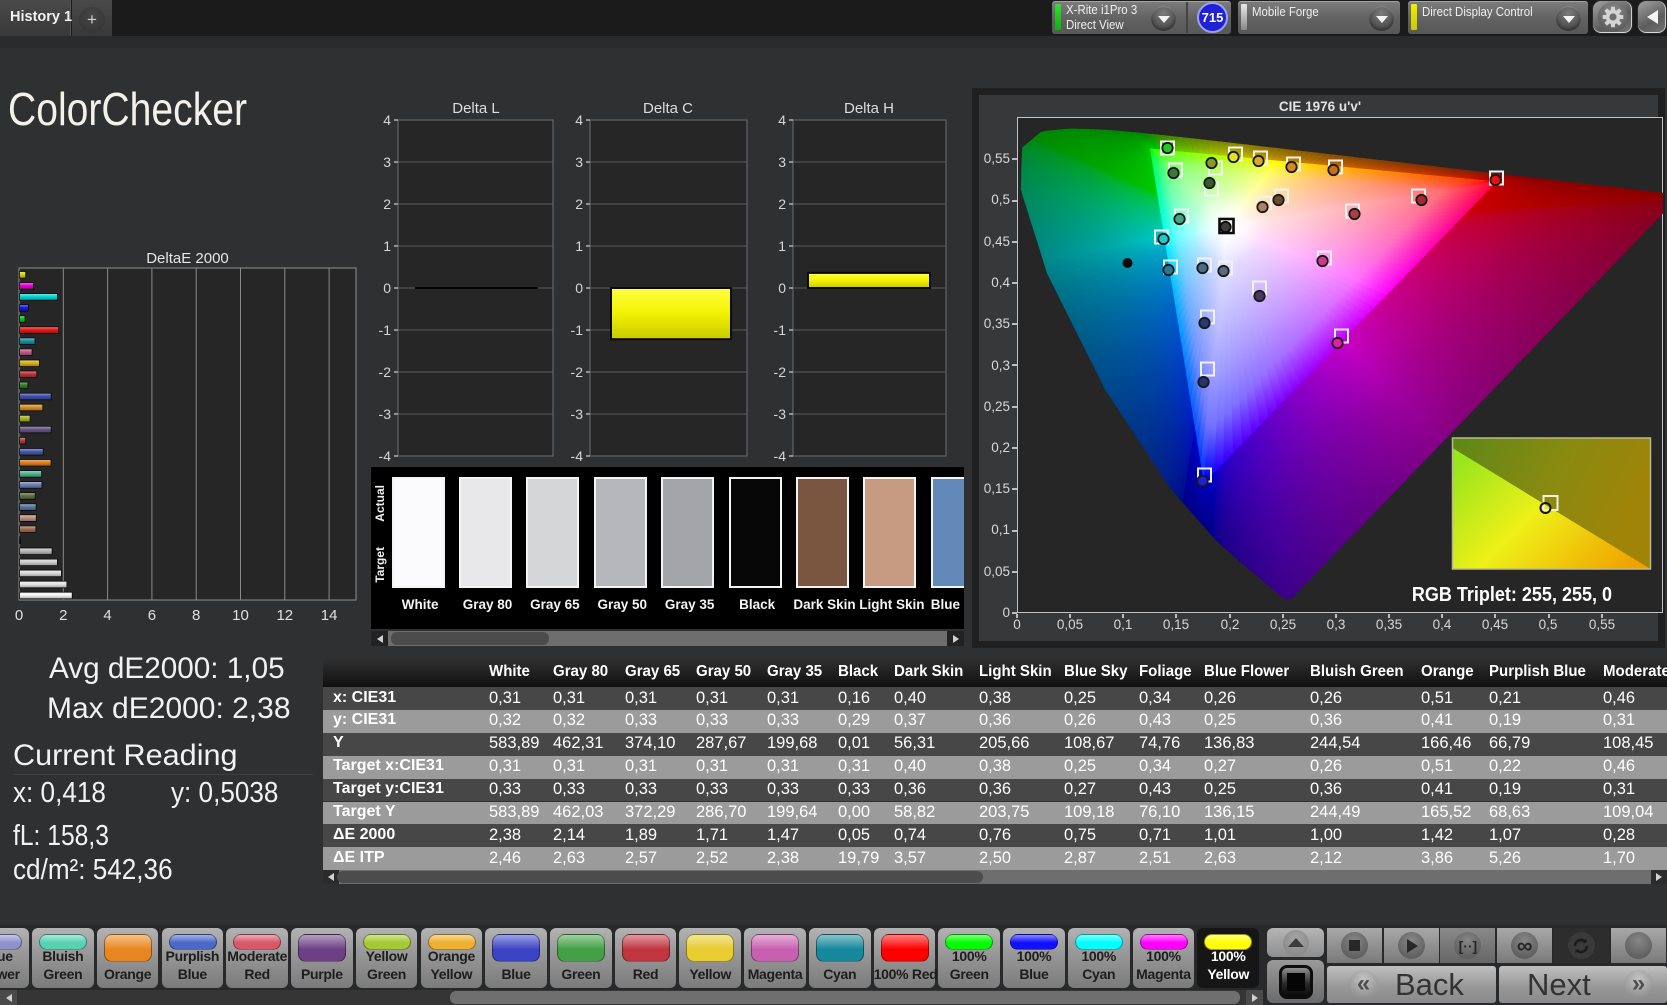  I want to click on svg-text: Delta H, so click(869, 108).